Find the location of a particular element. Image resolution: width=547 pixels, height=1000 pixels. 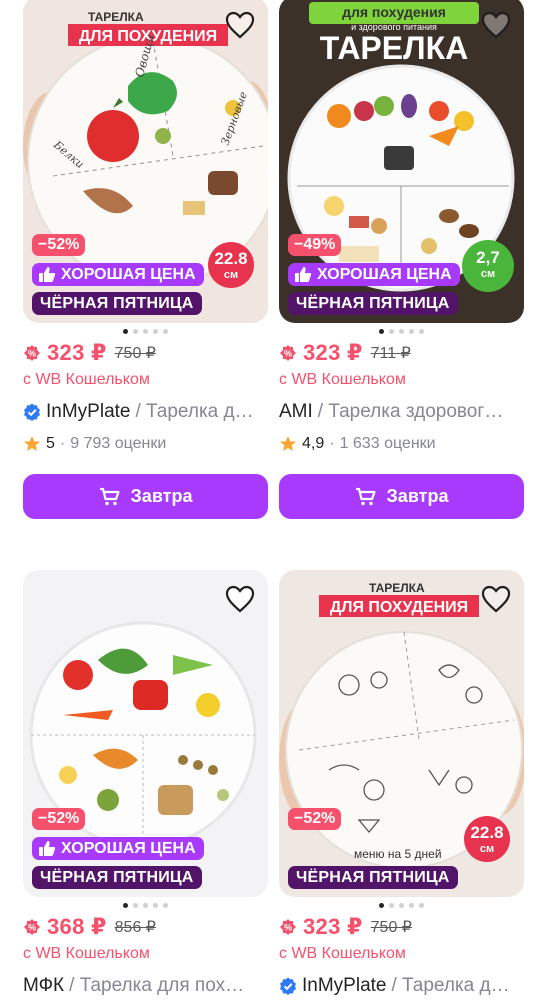

current-price: 368 ₽ is located at coordinates (77, 926).